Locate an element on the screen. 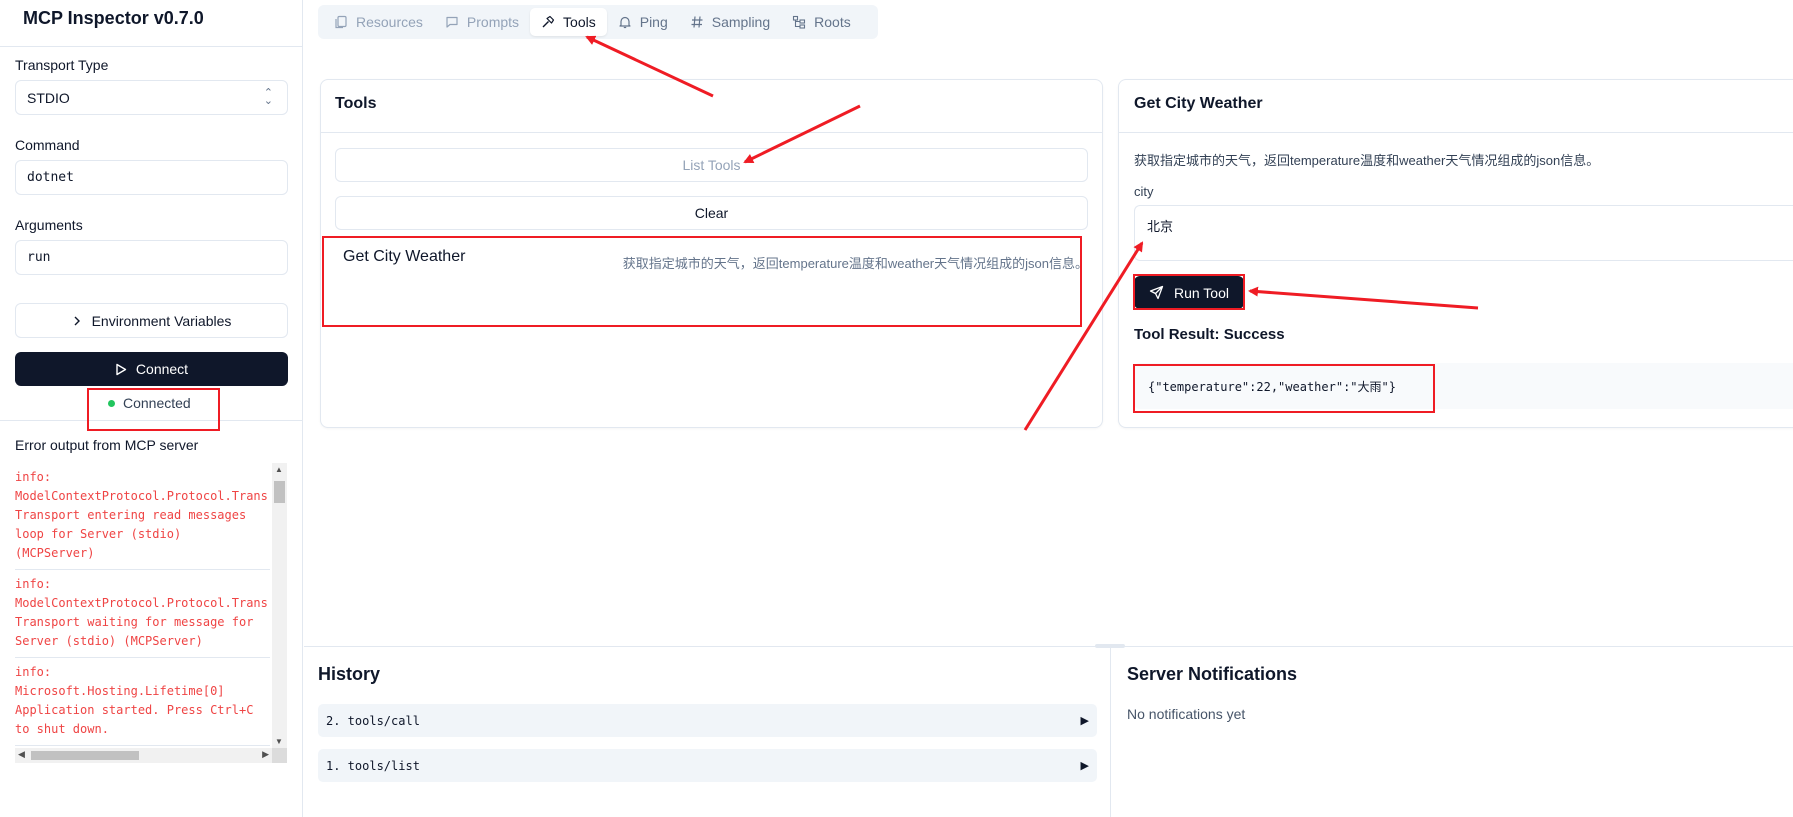  arguments-input: run is located at coordinates (151, 257).